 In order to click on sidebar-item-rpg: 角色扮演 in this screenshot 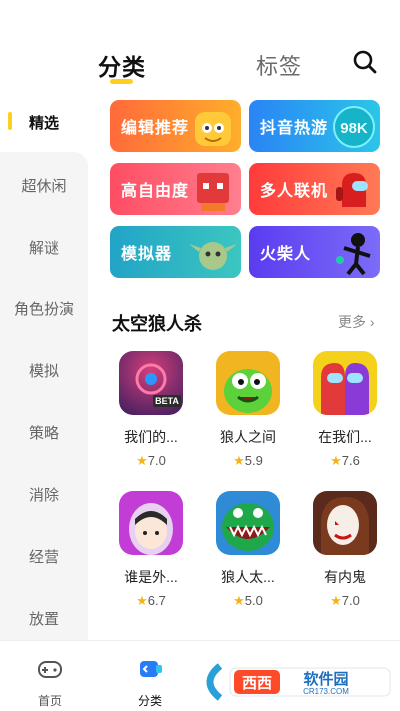, I will do `click(44, 308)`.